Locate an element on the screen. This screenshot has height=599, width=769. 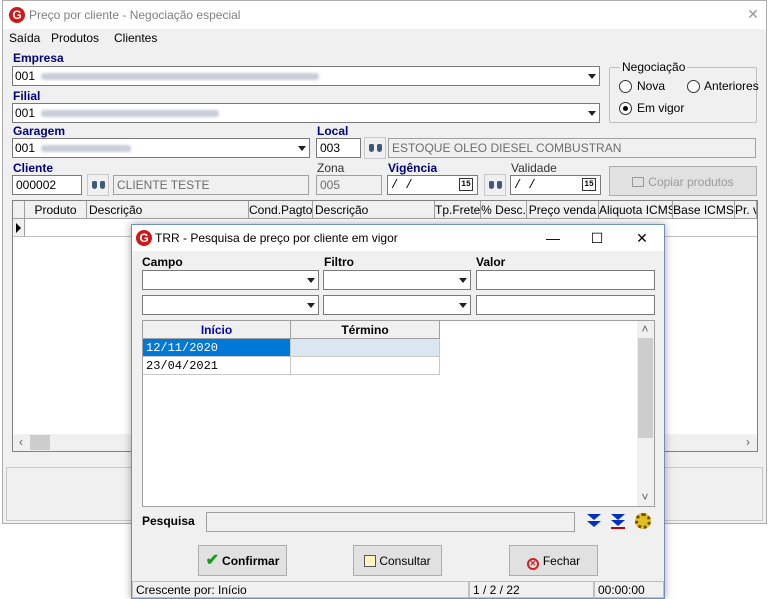
grid-col-base-icms: Base ICMS is located at coordinates (704, 210).